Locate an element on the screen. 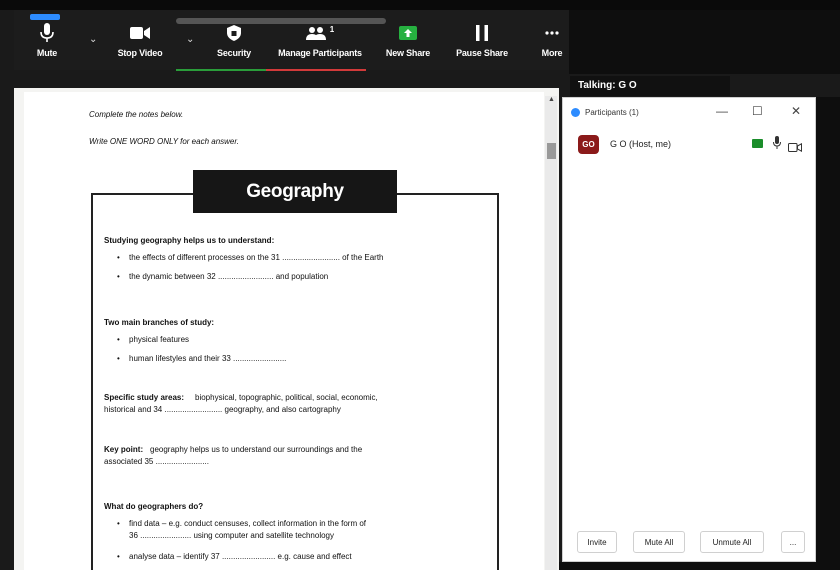  scrollbar-thumb is located at coordinates (551, 151).